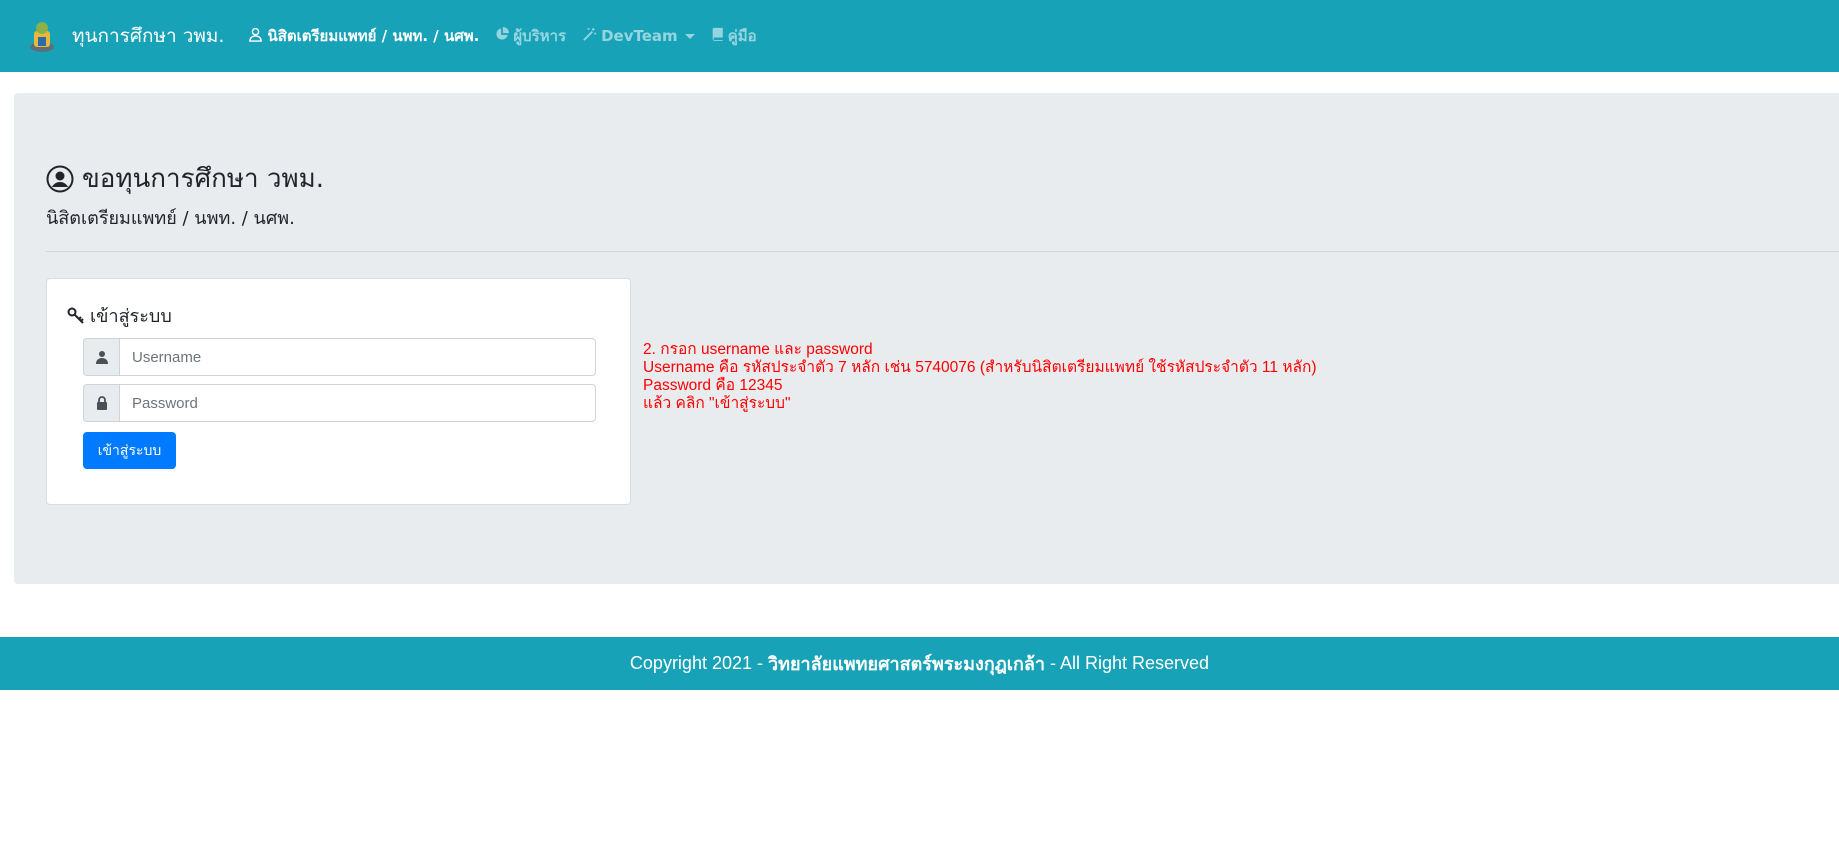 The image size is (1839, 857). I want to click on nav-item-students: นิสิตเตรียมแพทย์ / นพท. / นศพ., so click(363, 36).